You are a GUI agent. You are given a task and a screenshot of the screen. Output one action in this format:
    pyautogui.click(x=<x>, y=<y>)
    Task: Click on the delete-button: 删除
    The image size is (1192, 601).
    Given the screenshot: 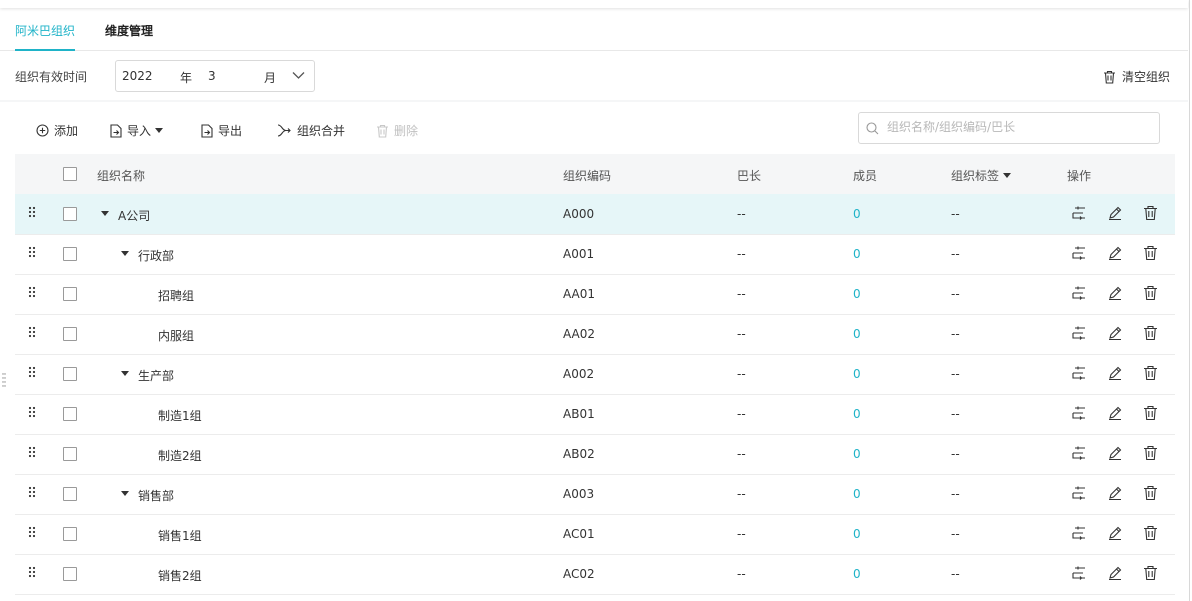 What is the action you would take?
    pyautogui.click(x=397, y=130)
    